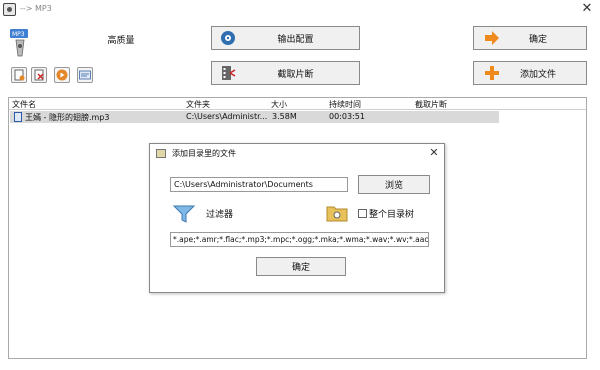 This screenshot has width=600, height=370. I want to click on browse-button: 浏览, so click(394, 184).